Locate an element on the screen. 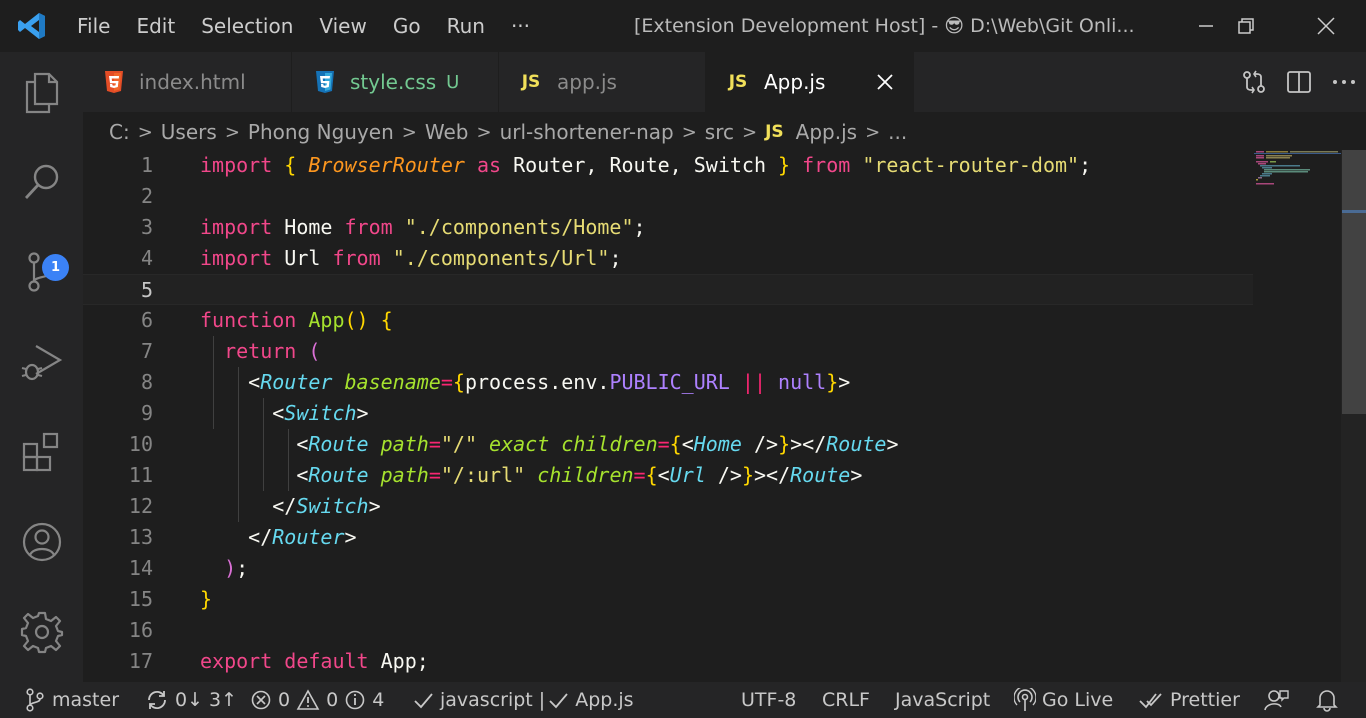 The width and height of the screenshot is (1366, 718). accounts-icon is located at coordinates (41, 542).